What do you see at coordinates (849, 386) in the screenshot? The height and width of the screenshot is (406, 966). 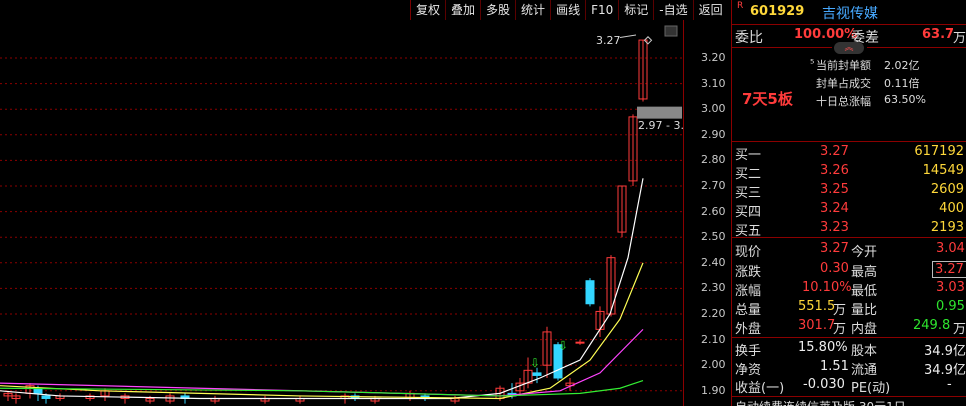 I see `stat-row-eps: 收益(一) -0.030 PE(动) -` at bounding box center [849, 386].